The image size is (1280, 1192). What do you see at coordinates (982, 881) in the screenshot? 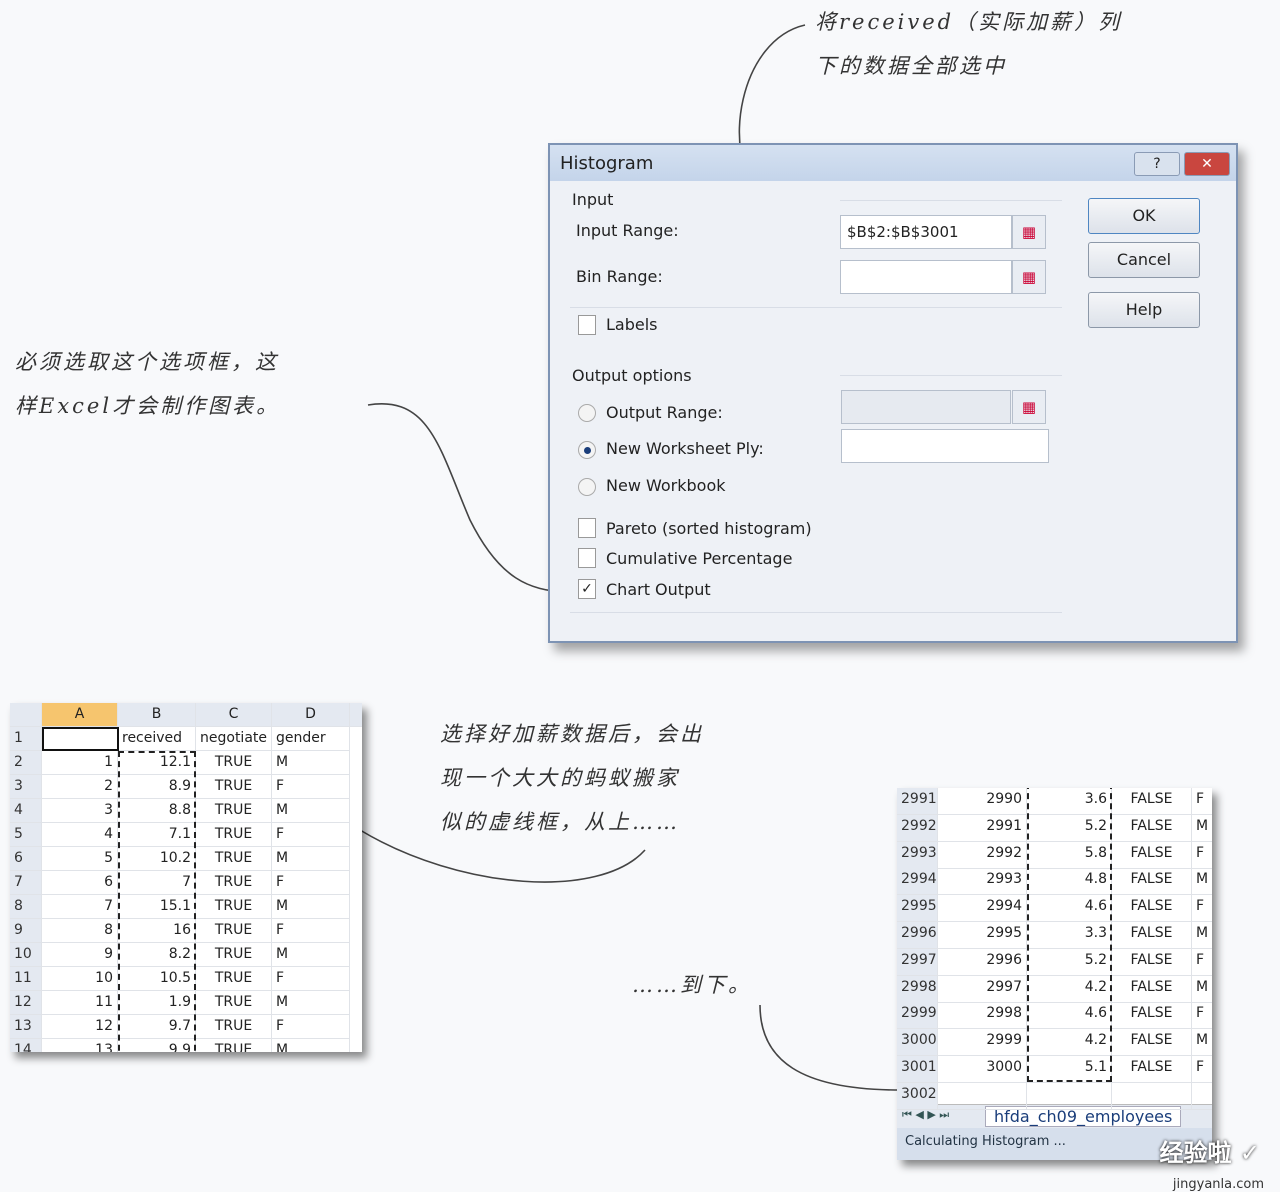
I see `cell: 2993` at bounding box center [982, 881].